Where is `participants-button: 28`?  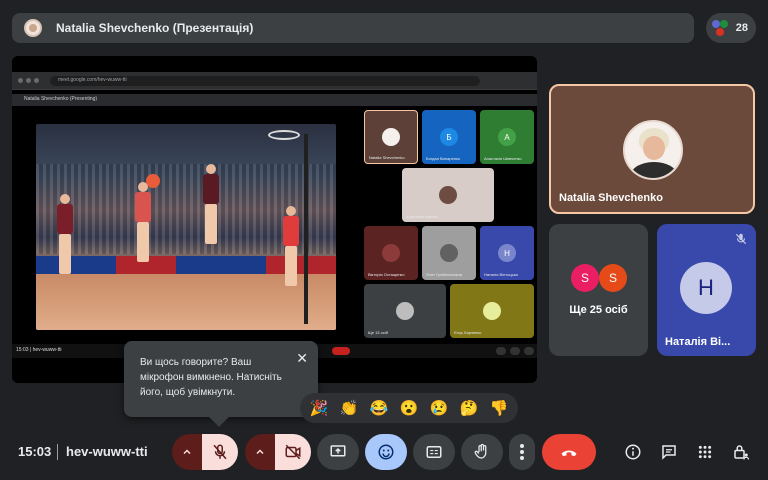 participants-button: 28 is located at coordinates (731, 28).